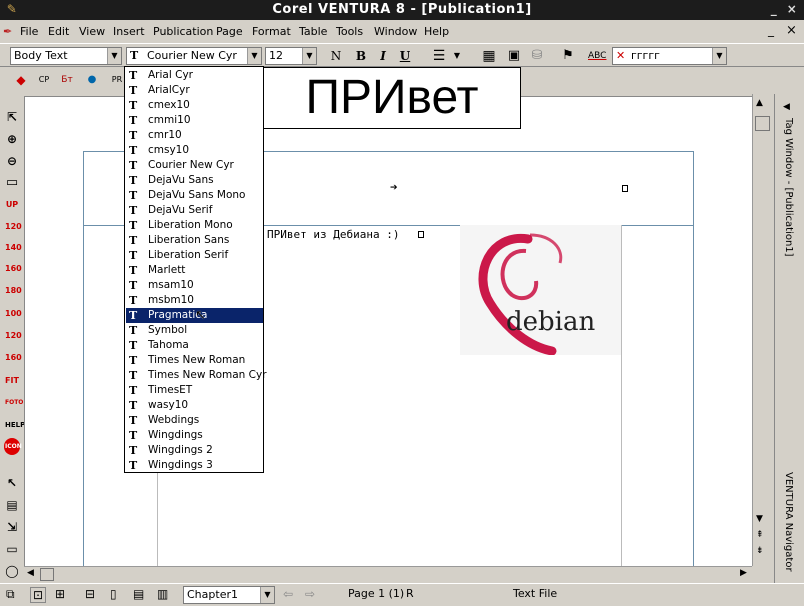 The image size is (804, 606). I want to click on view-thumbnail-icon: ⊟, so click(90, 594).